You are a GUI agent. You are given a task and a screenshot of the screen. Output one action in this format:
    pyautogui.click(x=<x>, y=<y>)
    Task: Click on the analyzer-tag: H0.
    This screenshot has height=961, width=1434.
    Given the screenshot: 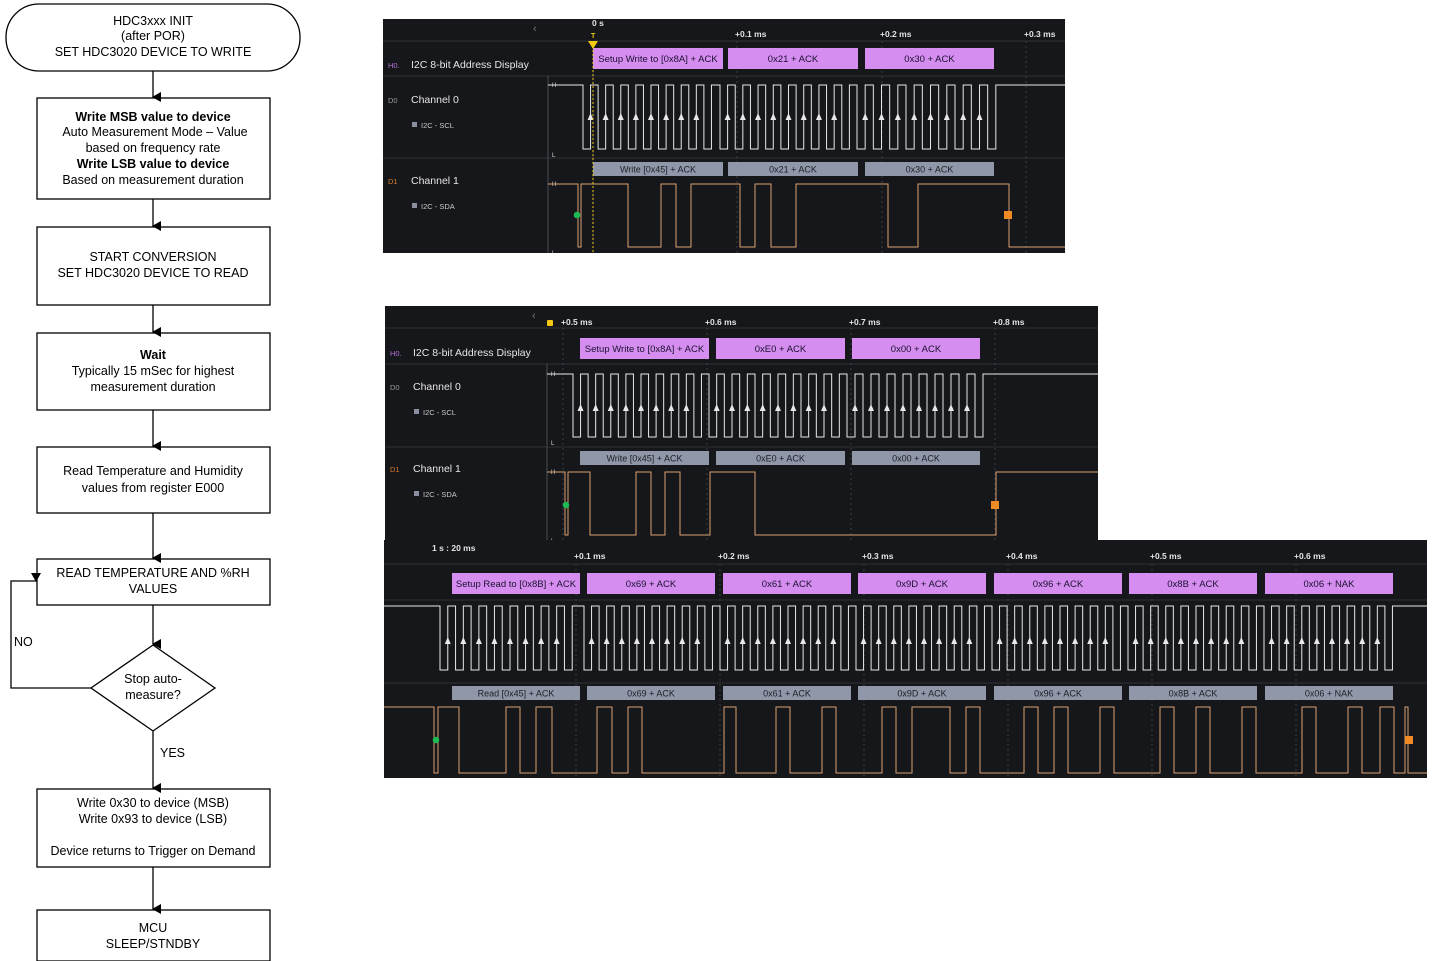 What is the action you would take?
    pyautogui.click(x=394, y=65)
    